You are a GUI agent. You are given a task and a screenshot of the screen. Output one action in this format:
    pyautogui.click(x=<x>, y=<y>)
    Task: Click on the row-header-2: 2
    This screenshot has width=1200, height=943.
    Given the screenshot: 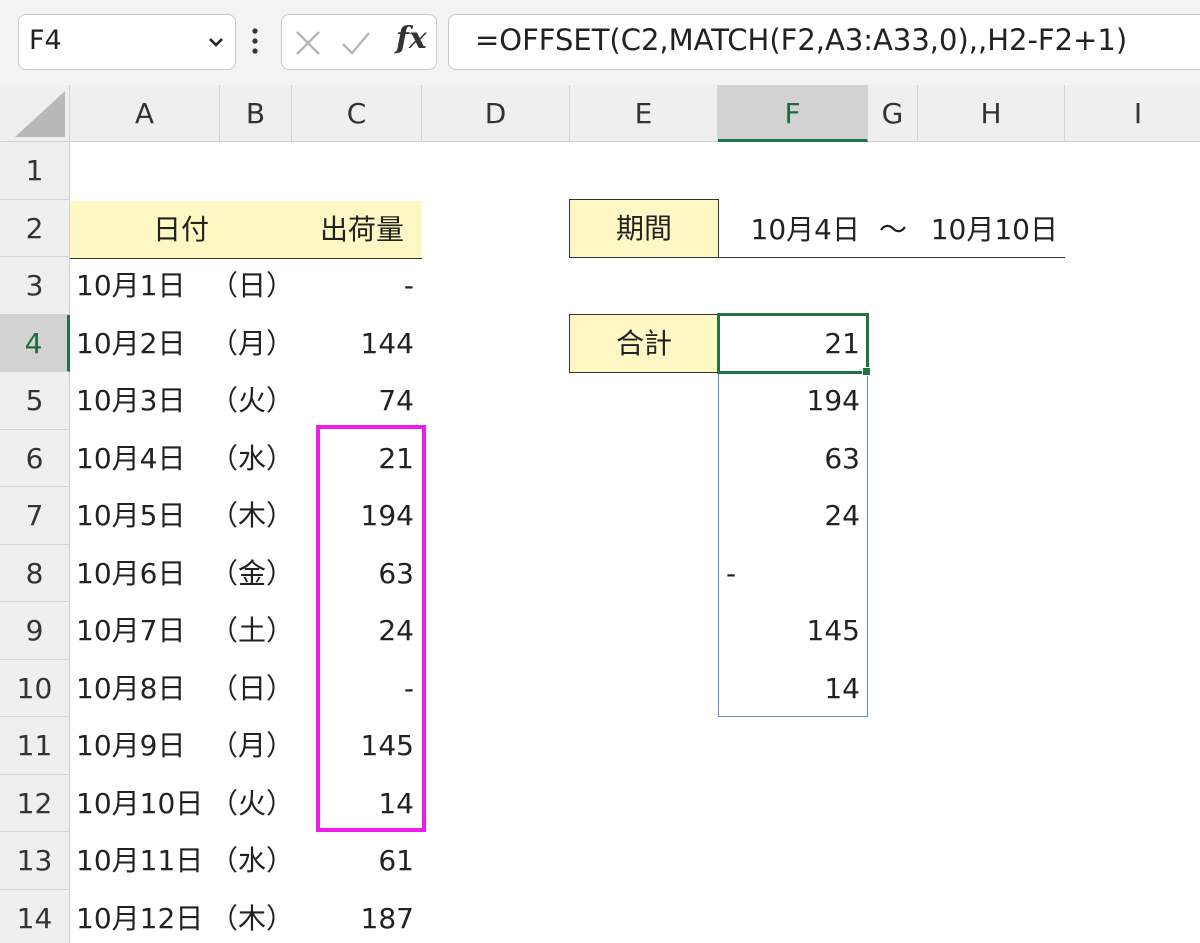 What is the action you would take?
    pyautogui.click(x=35, y=228)
    